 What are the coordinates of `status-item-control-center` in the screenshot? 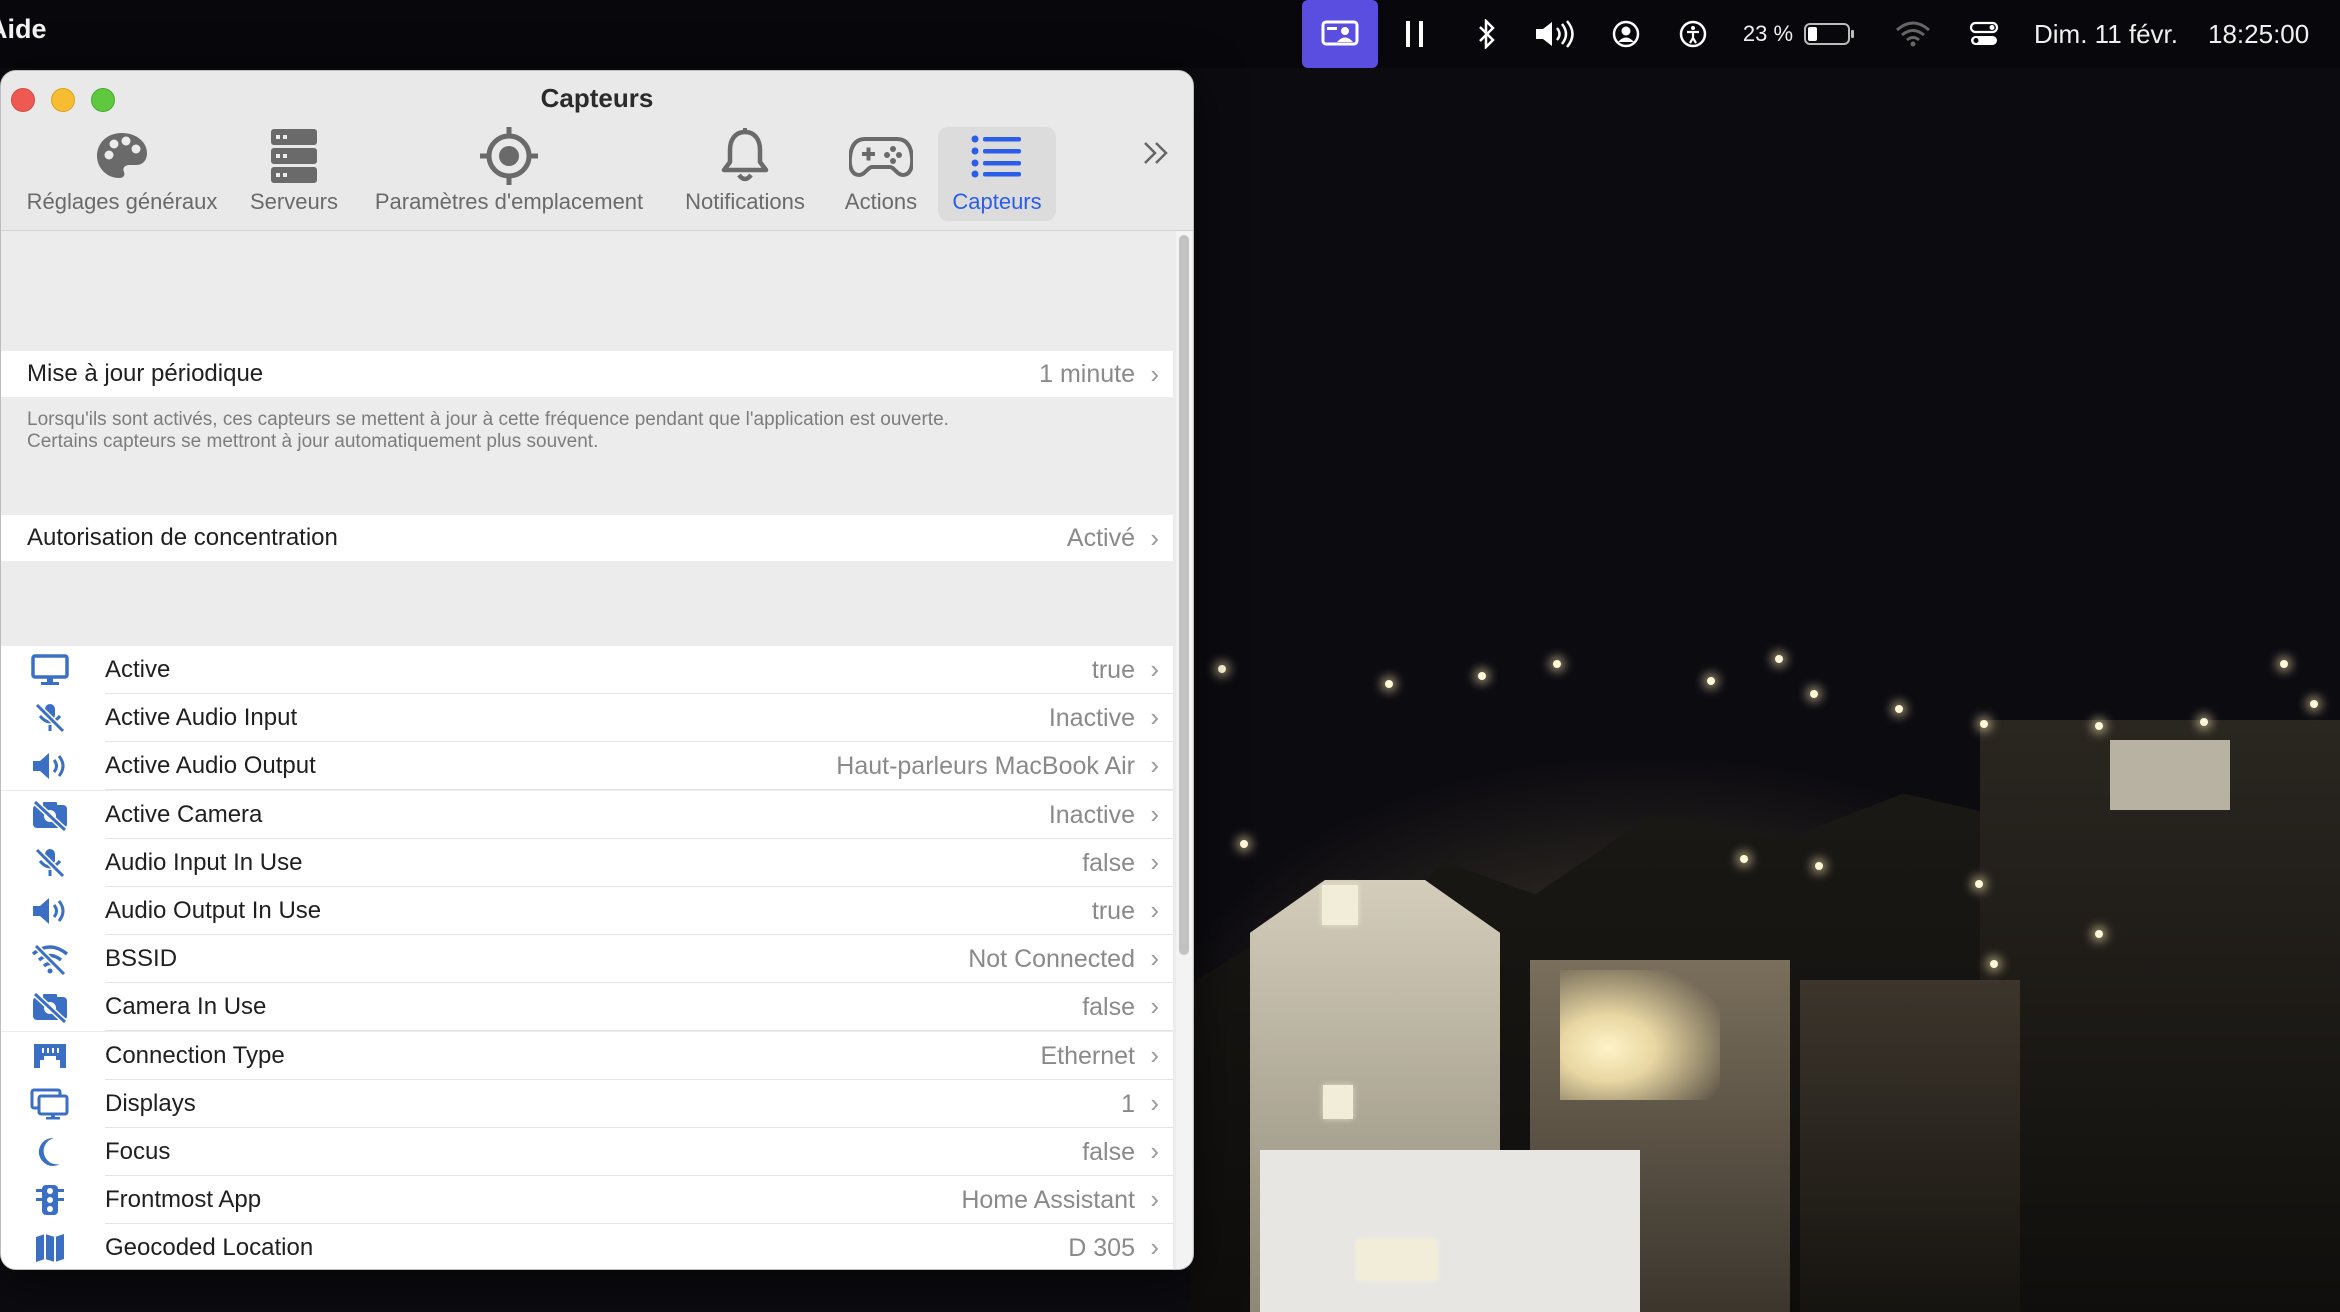 It's located at (1984, 34).